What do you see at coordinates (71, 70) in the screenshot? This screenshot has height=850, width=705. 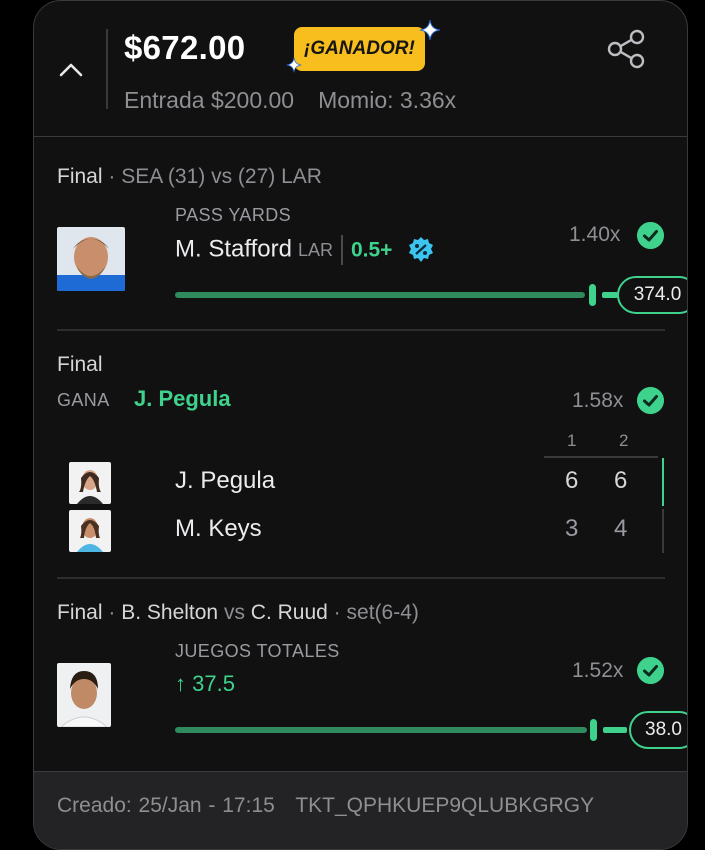 I see `chevron-up-icon` at bounding box center [71, 70].